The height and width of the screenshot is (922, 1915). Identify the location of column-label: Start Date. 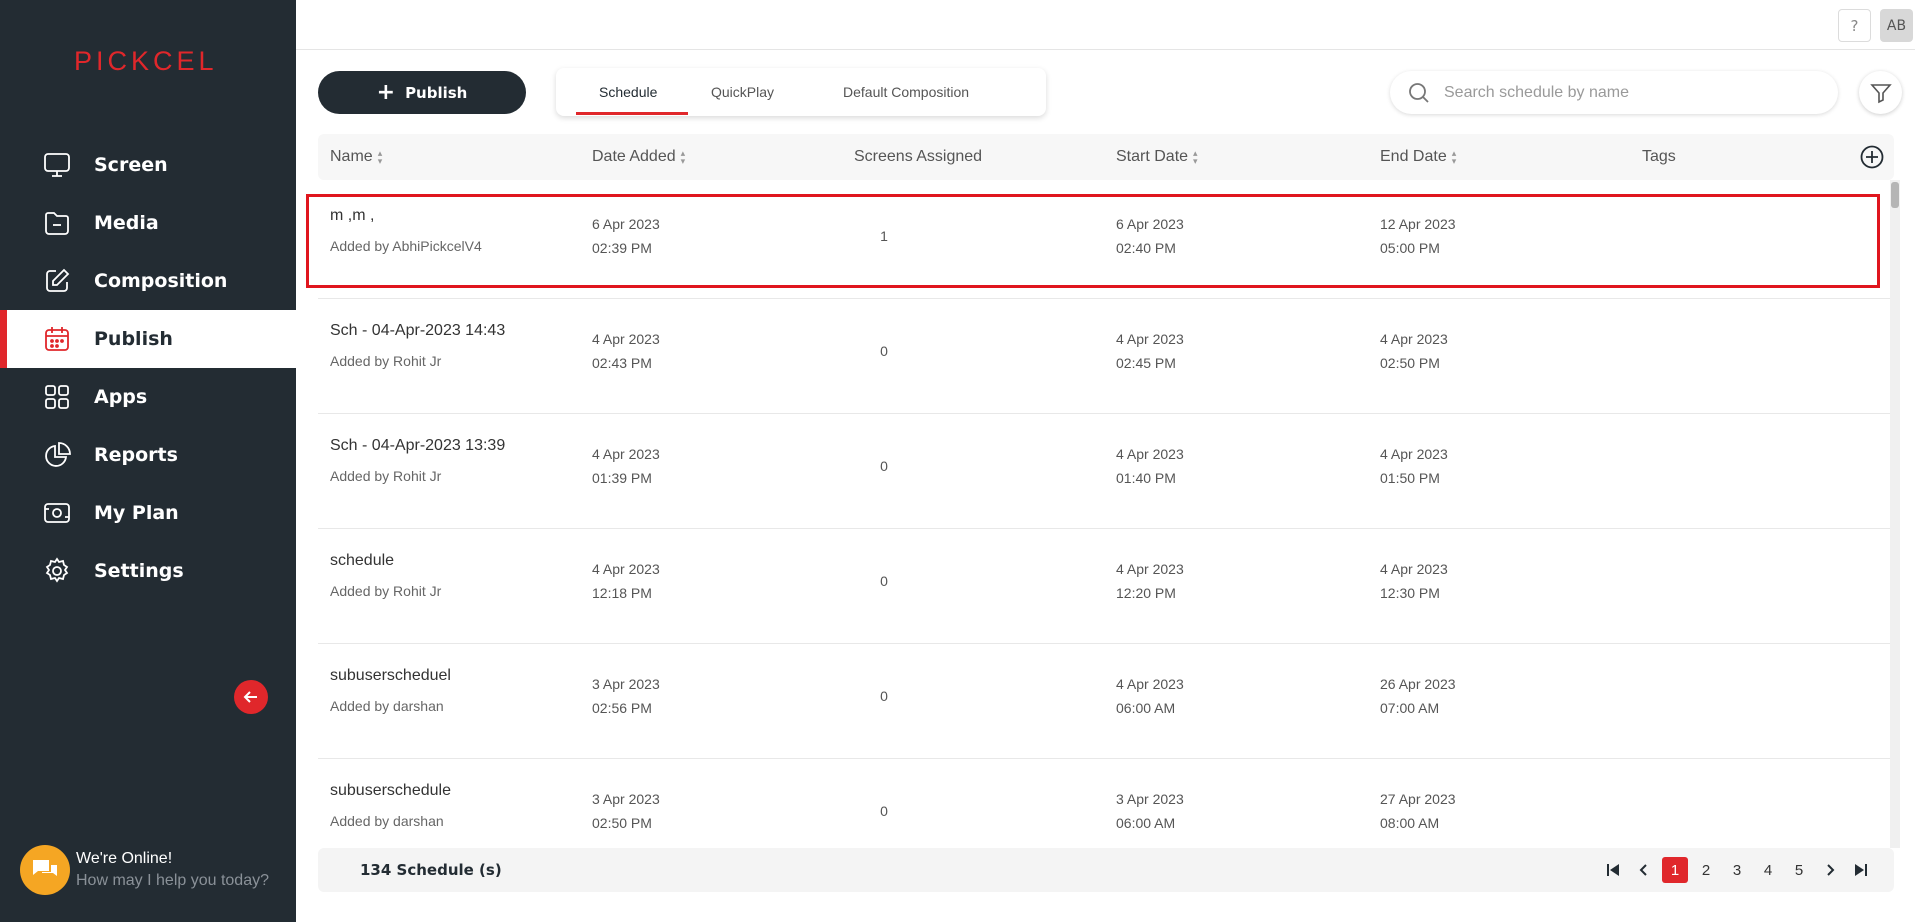
(1152, 156).